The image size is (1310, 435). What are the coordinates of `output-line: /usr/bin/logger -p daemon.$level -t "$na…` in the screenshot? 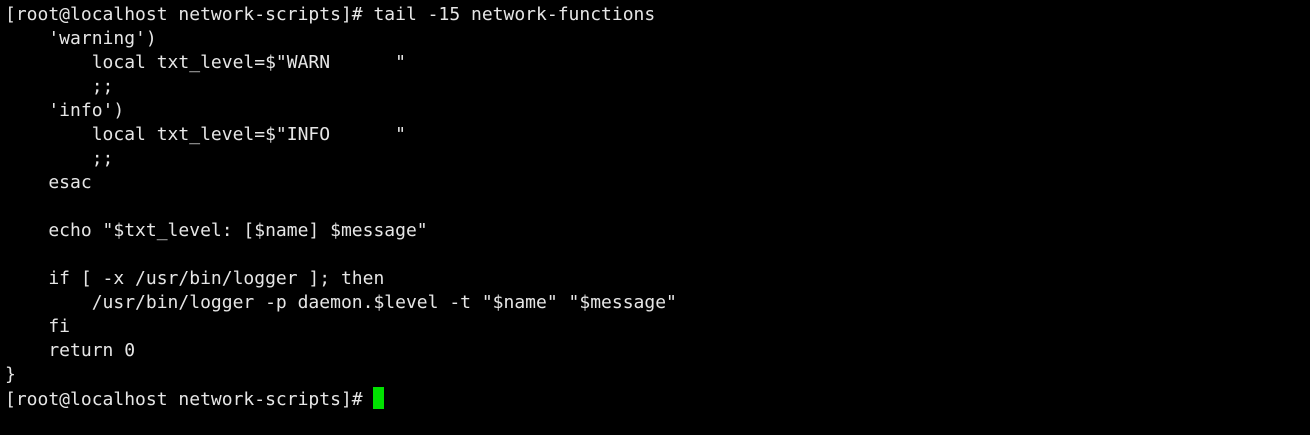 It's located at (341, 302).